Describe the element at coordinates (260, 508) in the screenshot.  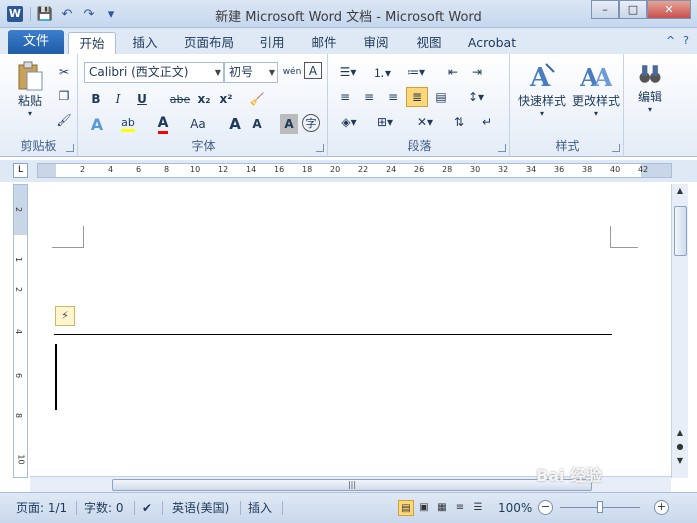
I see `status-insert-mode: 插入` at that location.